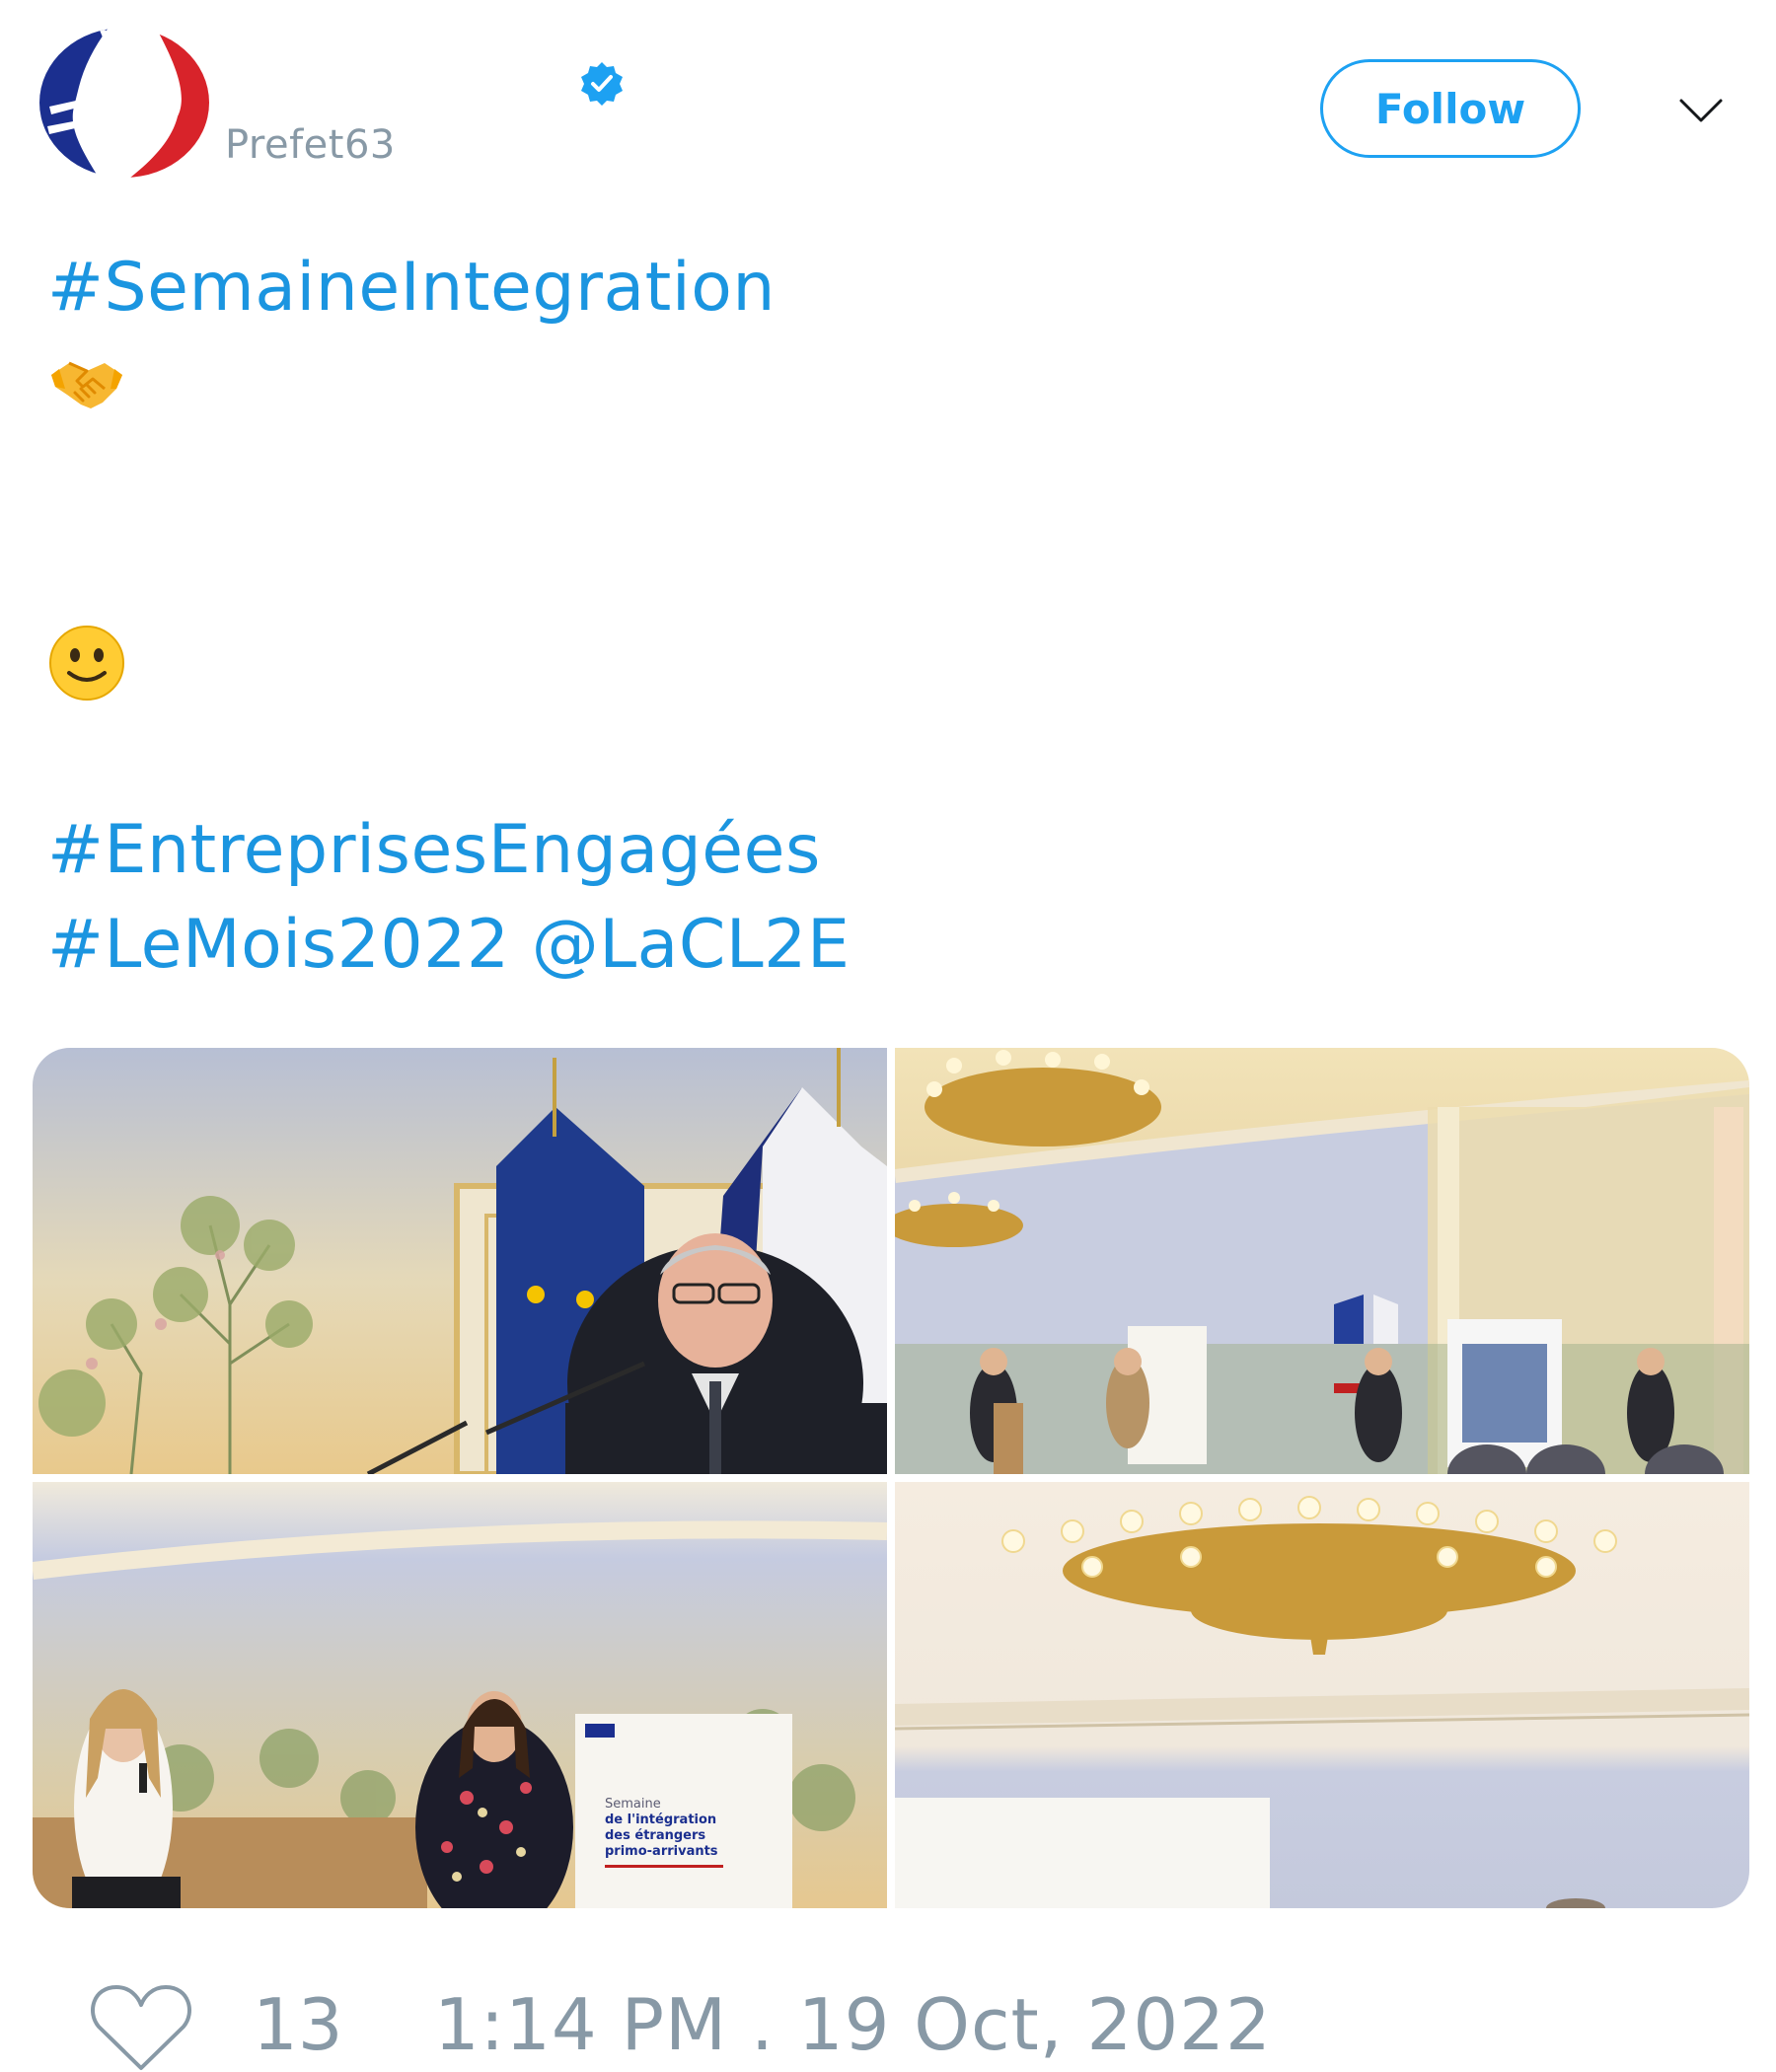  I want to click on handshake-emoji, so click(86, 385).